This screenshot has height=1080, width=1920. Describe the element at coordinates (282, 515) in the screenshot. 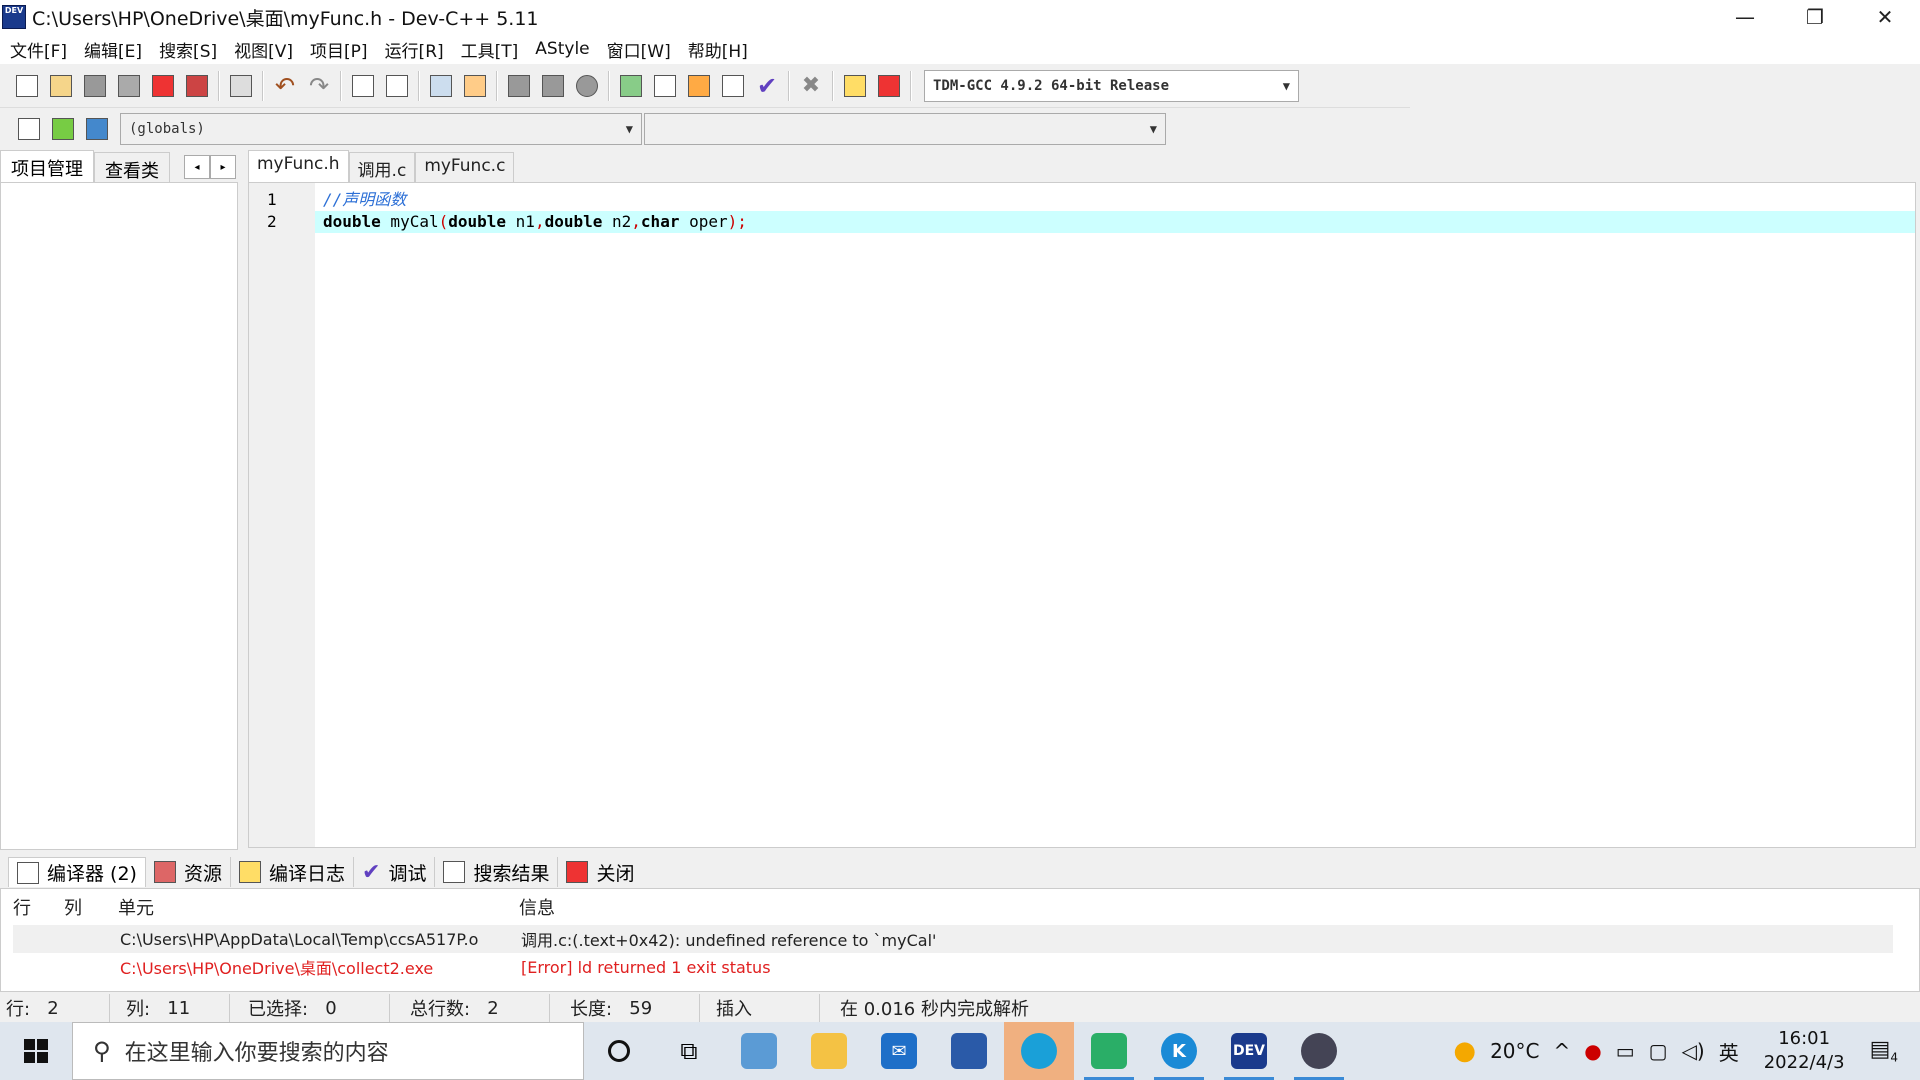

I see `line-number-gutter` at that location.